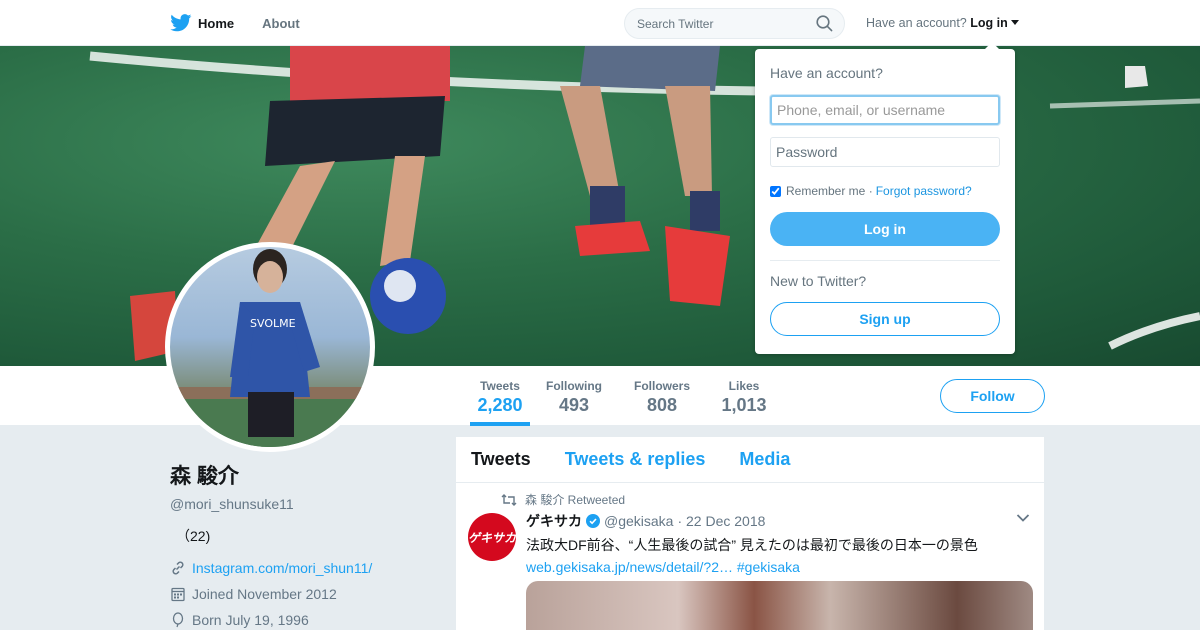 This screenshot has height=630, width=1200. I want to click on stat-following: Following 493, so click(574, 396).